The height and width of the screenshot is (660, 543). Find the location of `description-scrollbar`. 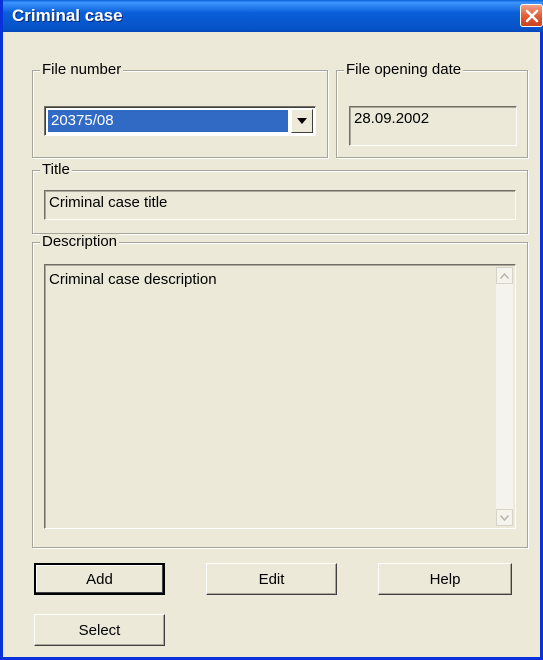

description-scrollbar is located at coordinates (504, 396).